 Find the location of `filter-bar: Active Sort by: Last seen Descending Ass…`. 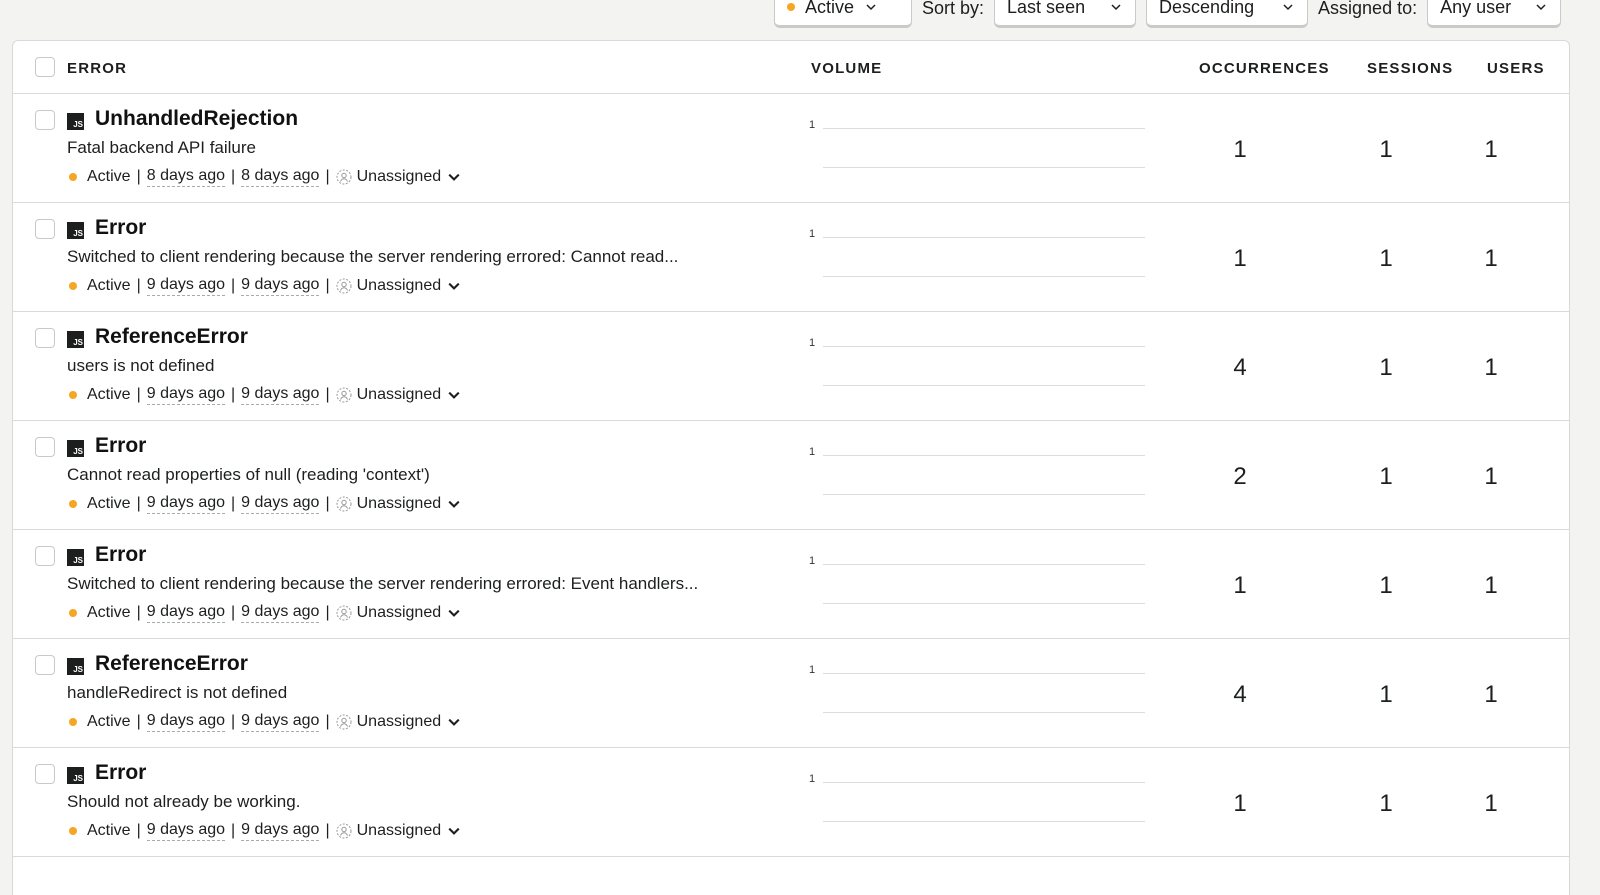

filter-bar: Active Sort by: Last seen Descending Ass… is located at coordinates (1168, 14).